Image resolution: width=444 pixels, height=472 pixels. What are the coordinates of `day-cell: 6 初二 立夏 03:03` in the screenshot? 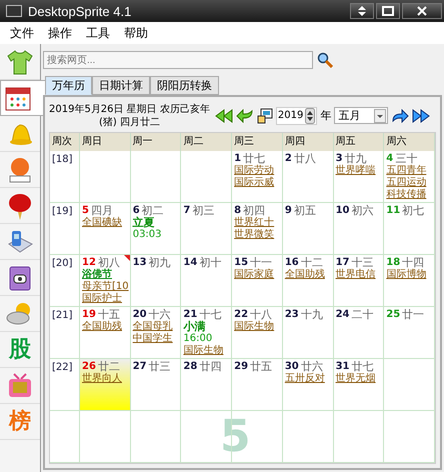 It's located at (156, 229).